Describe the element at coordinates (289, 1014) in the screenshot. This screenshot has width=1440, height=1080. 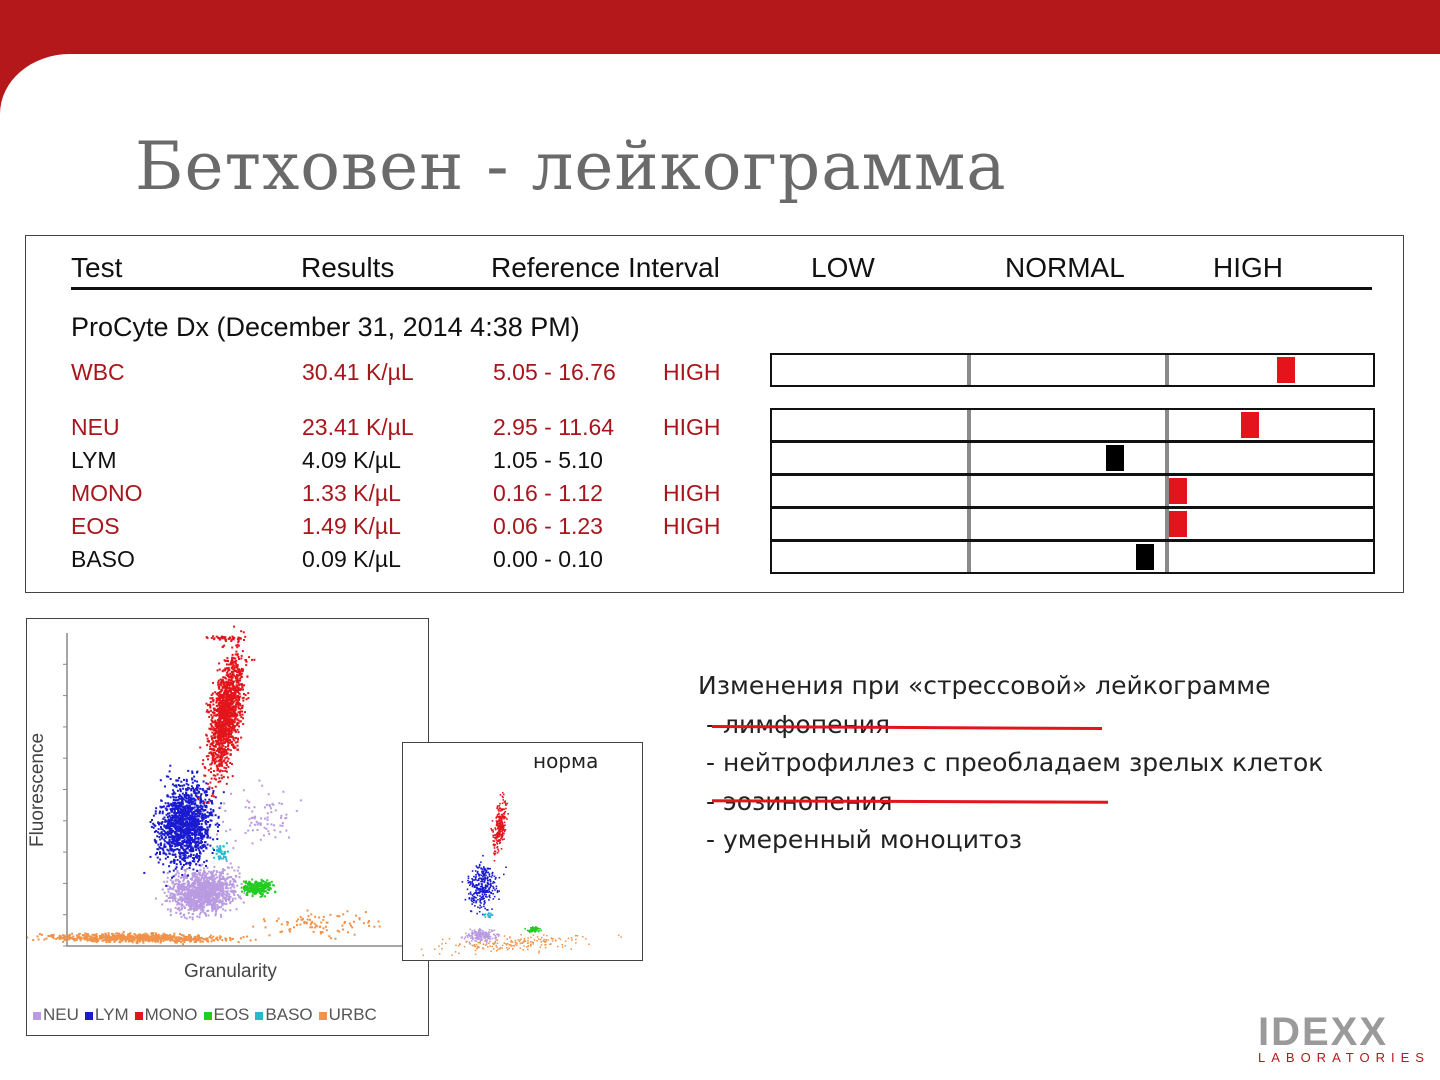
I see `legend-label: BASO` at that location.